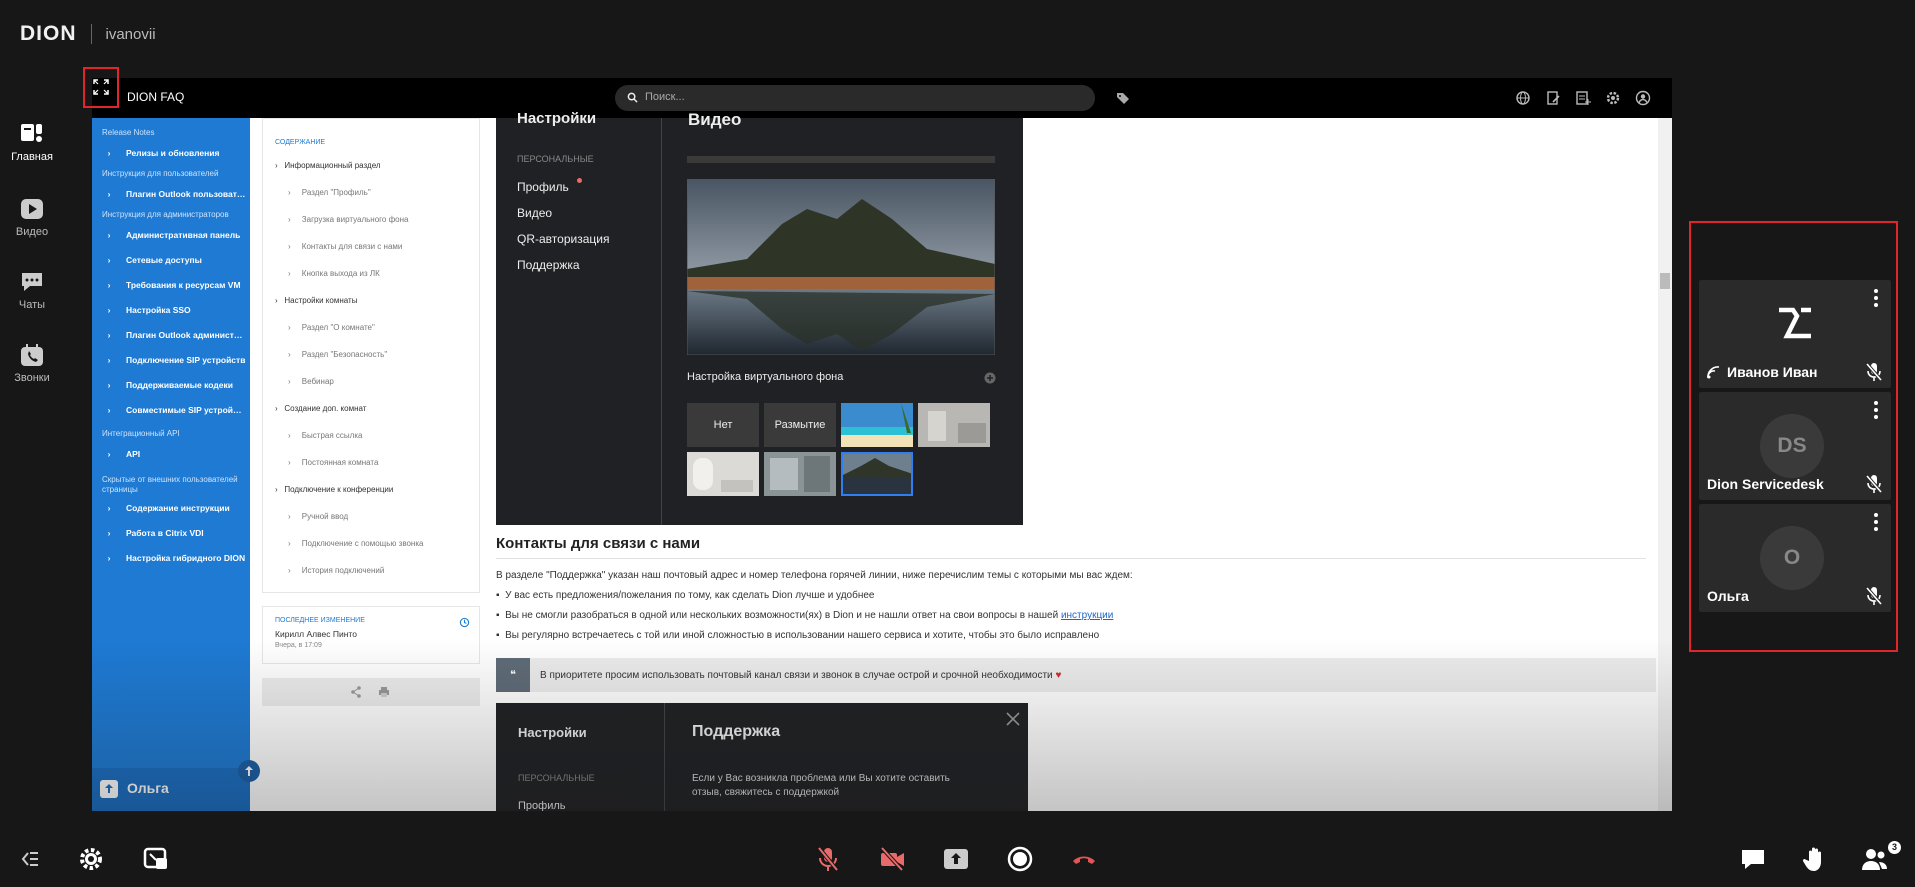 The height and width of the screenshot is (887, 1915). I want to click on dion-logo-avatar, so click(1795, 323).